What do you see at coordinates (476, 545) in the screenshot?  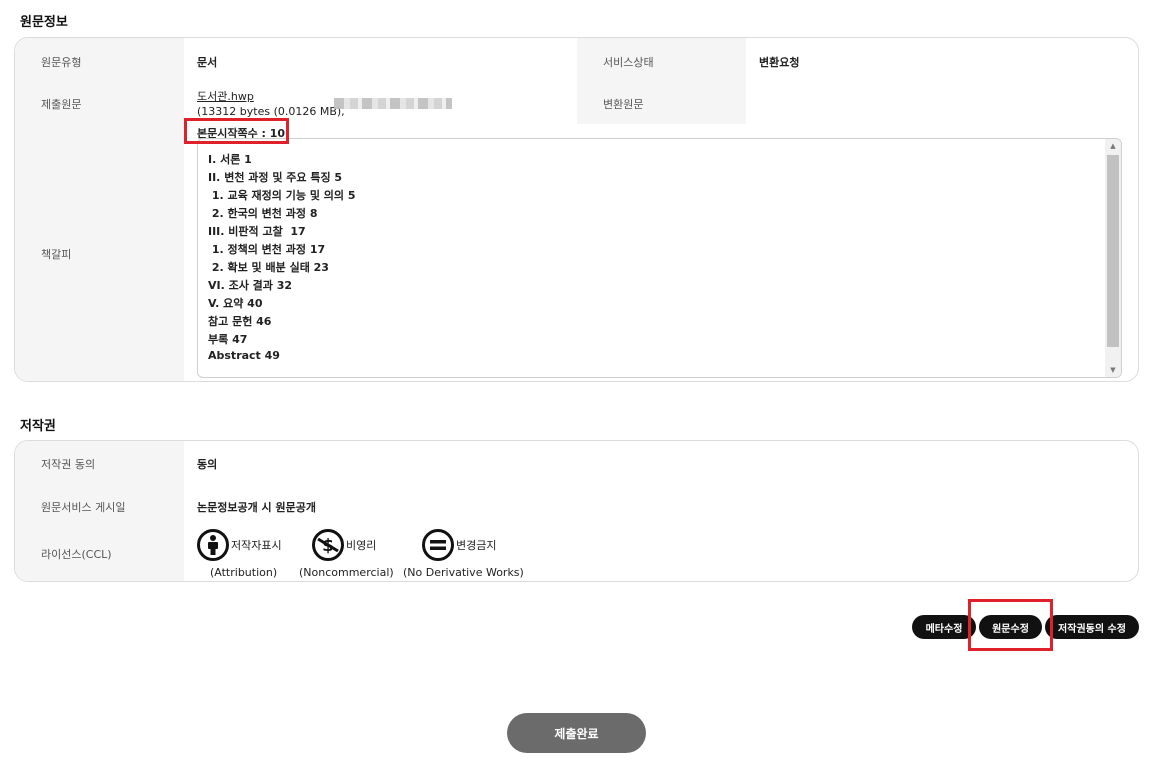 I see `license-label-text: 변경금지` at bounding box center [476, 545].